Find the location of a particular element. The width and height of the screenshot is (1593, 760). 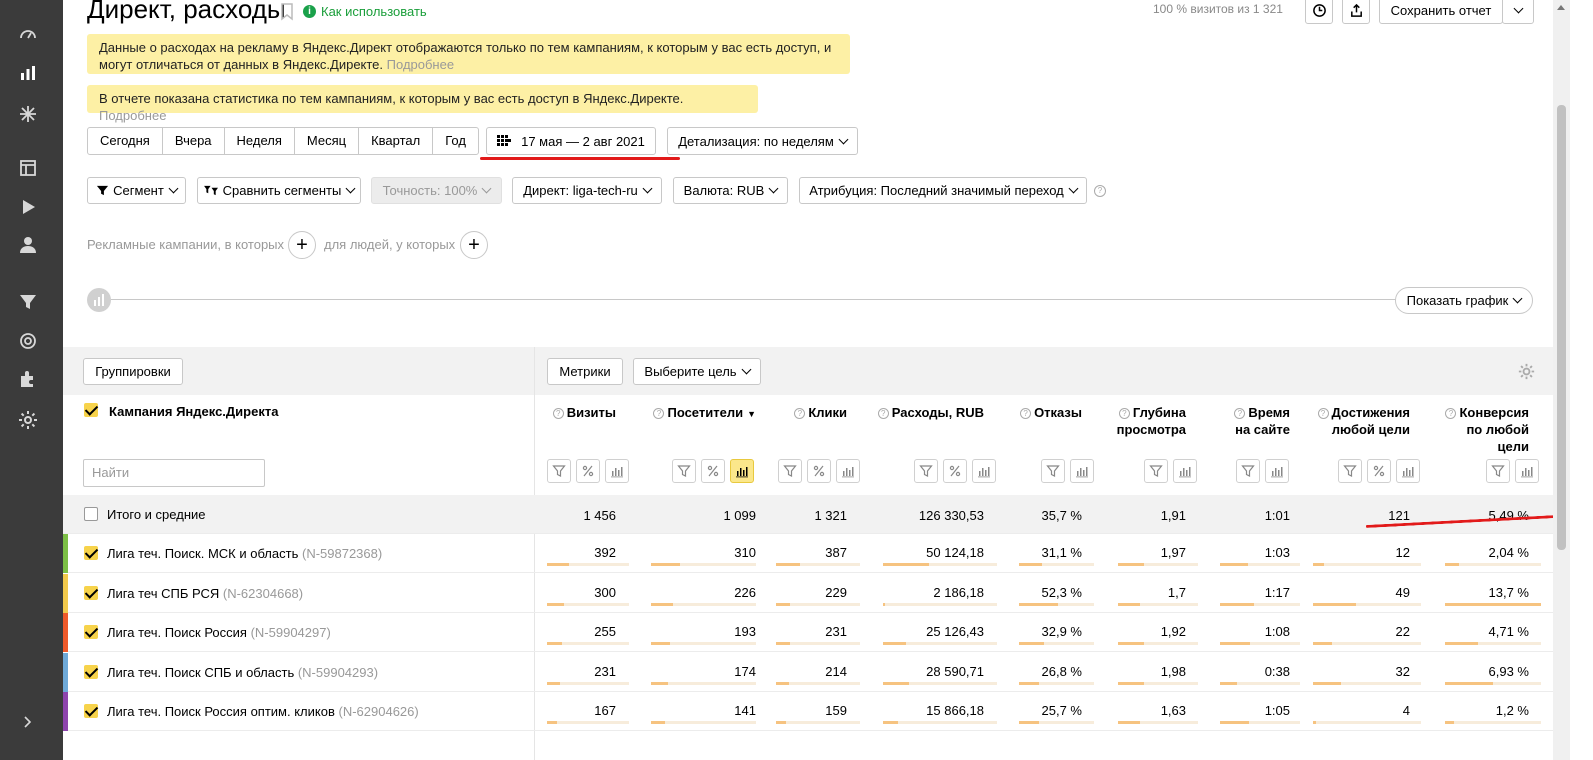

save-report-dropdown is located at coordinates (1518, 12).